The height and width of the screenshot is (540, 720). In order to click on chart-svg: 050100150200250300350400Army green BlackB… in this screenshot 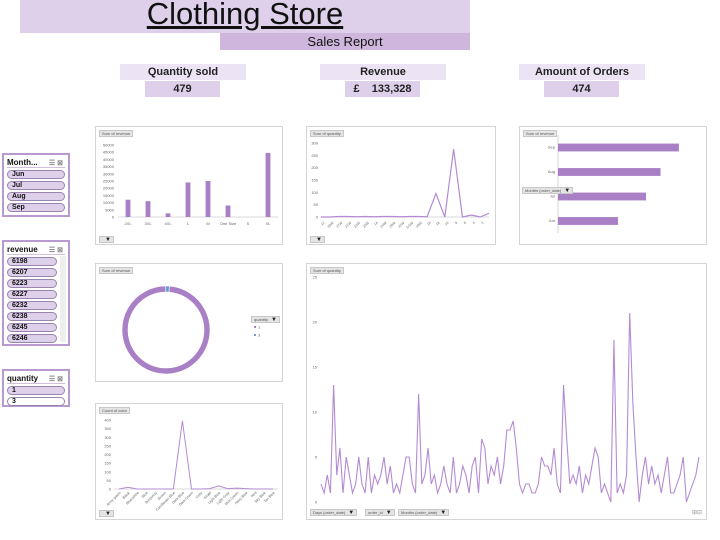, I will do `click(191, 465)`.